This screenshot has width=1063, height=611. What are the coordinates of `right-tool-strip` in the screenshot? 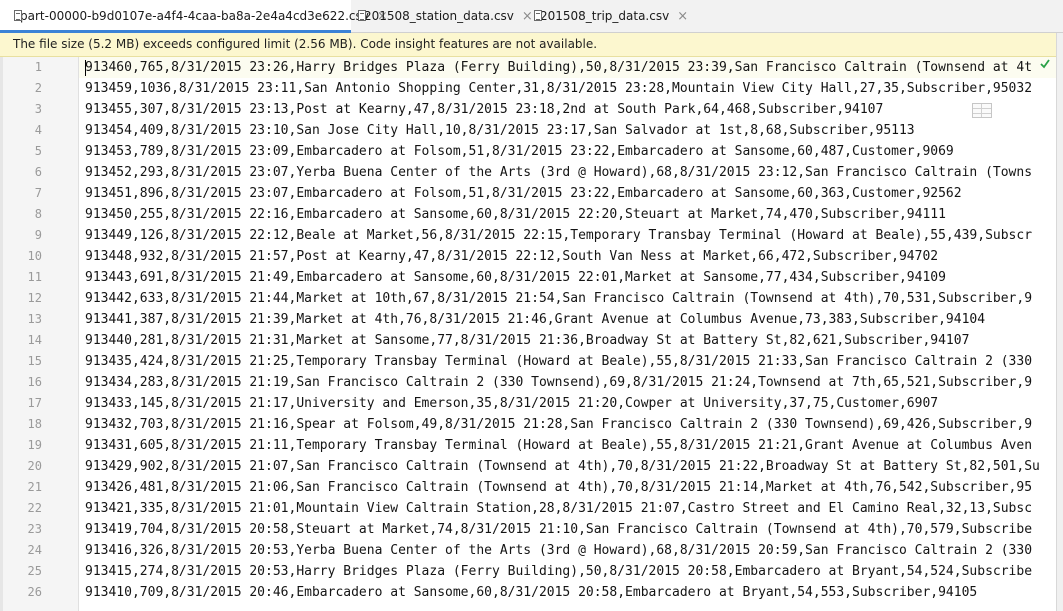 It's located at (1059, 322).